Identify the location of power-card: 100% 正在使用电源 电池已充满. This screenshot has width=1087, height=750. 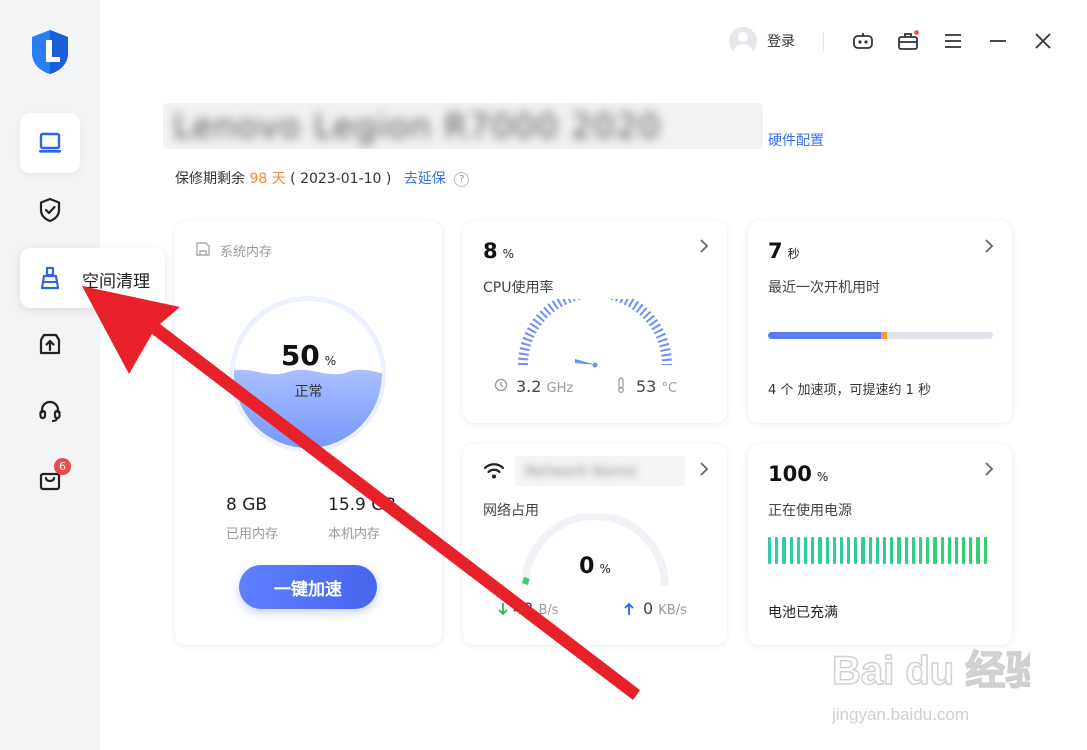
(880, 544).